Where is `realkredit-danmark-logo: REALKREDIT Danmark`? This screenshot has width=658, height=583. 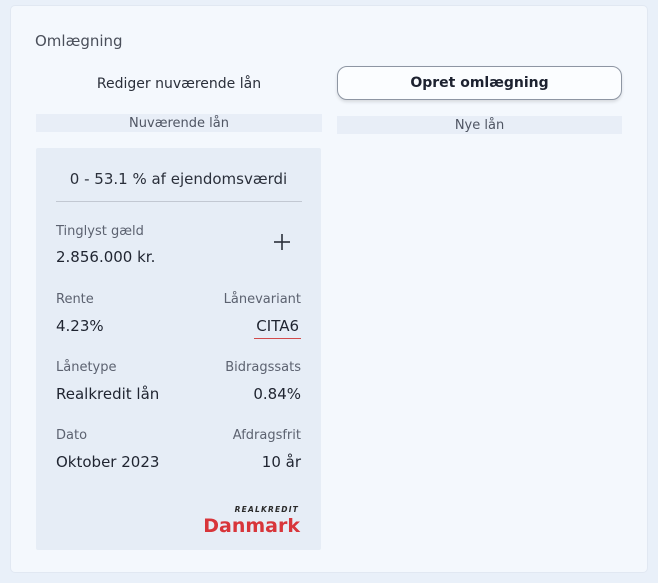
realkredit-danmark-logo: REALKREDIT Danmark is located at coordinates (251, 519).